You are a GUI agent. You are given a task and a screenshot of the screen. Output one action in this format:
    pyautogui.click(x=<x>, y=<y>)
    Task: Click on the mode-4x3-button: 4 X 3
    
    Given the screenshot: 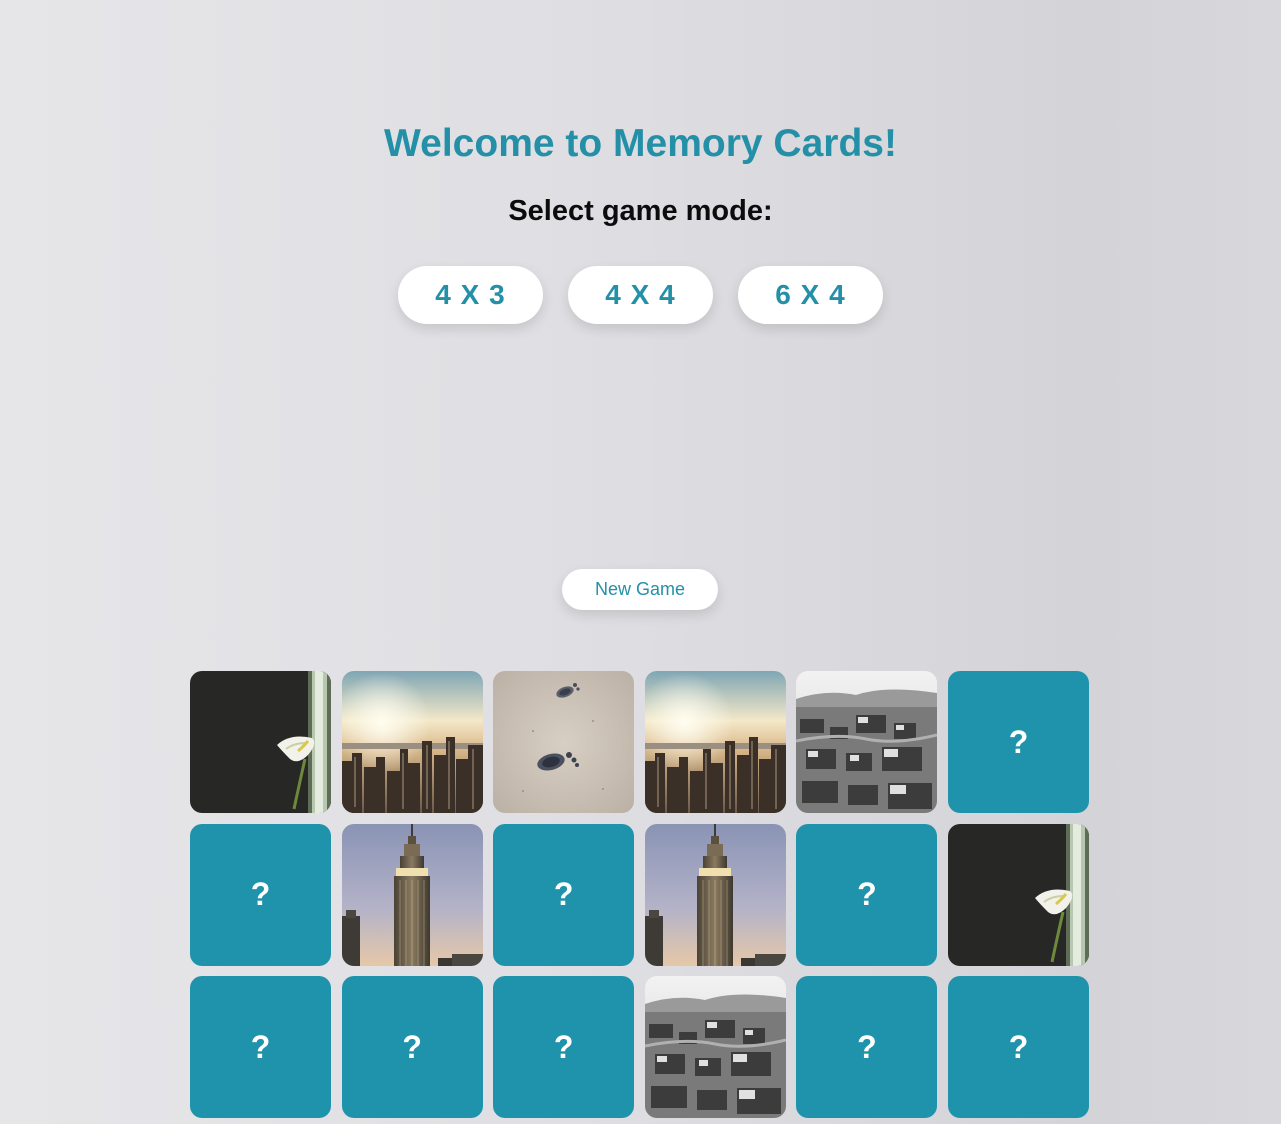 What is the action you would take?
    pyautogui.click(x=470, y=295)
    